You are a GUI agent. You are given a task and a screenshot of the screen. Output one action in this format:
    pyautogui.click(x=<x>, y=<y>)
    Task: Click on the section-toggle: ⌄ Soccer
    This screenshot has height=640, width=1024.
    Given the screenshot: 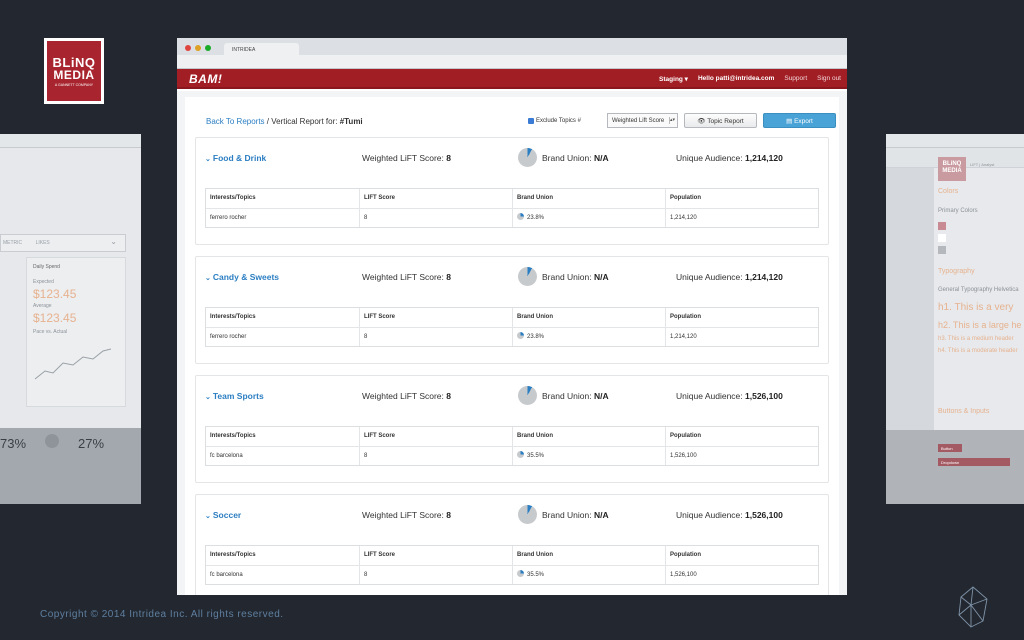 What is the action you would take?
    pyautogui.click(x=223, y=515)
    